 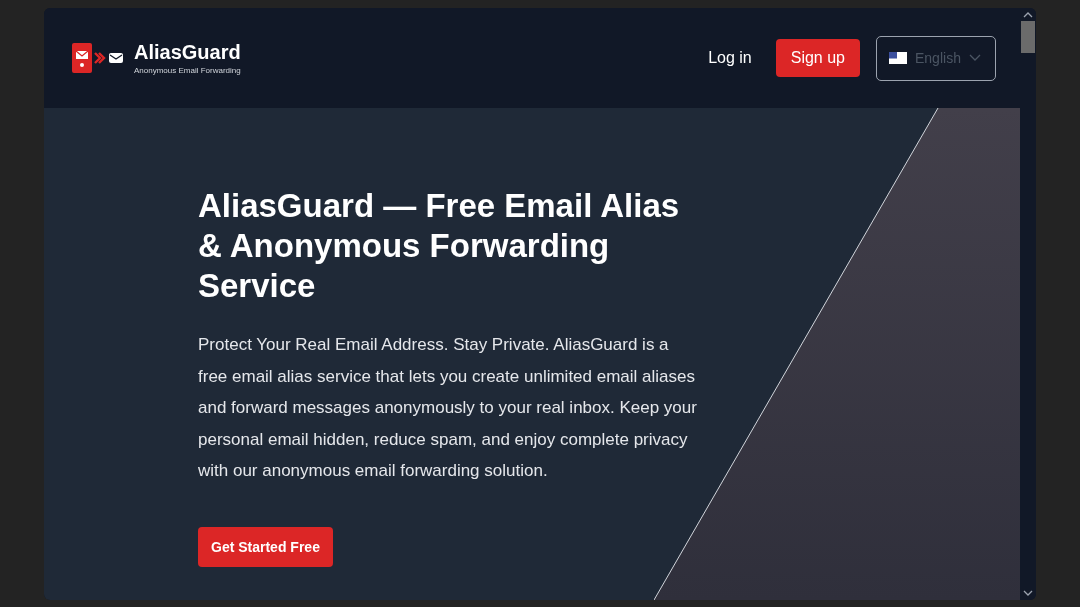 I want to click on signup-button: Sign up, so click(x=817, y=58).